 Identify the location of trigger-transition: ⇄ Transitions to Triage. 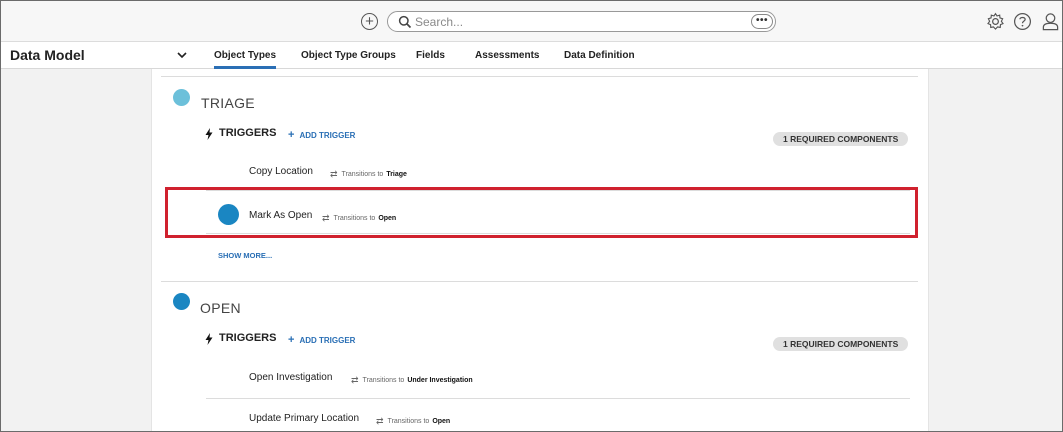
(368, 174).